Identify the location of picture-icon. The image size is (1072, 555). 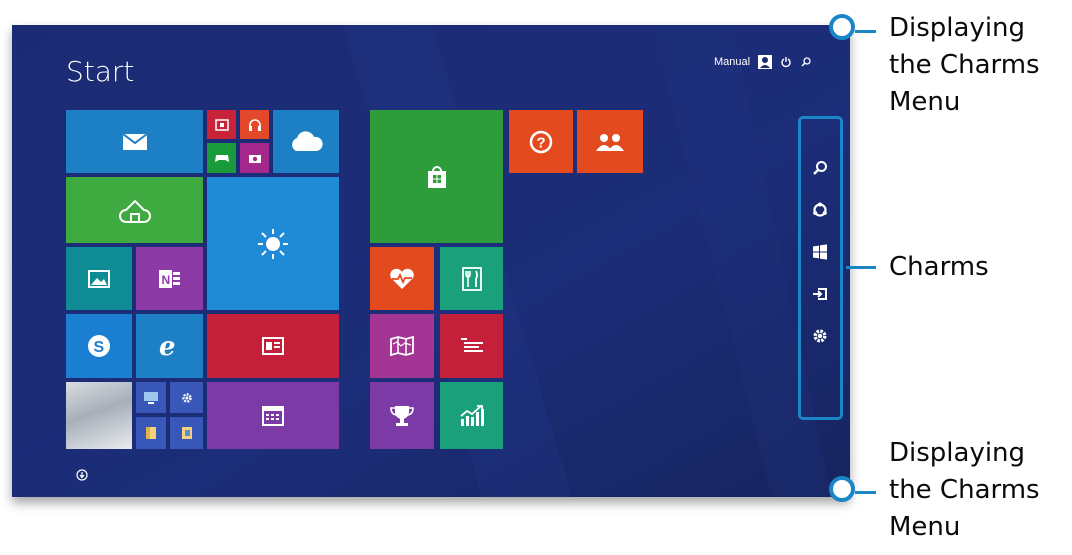
(99, 278).